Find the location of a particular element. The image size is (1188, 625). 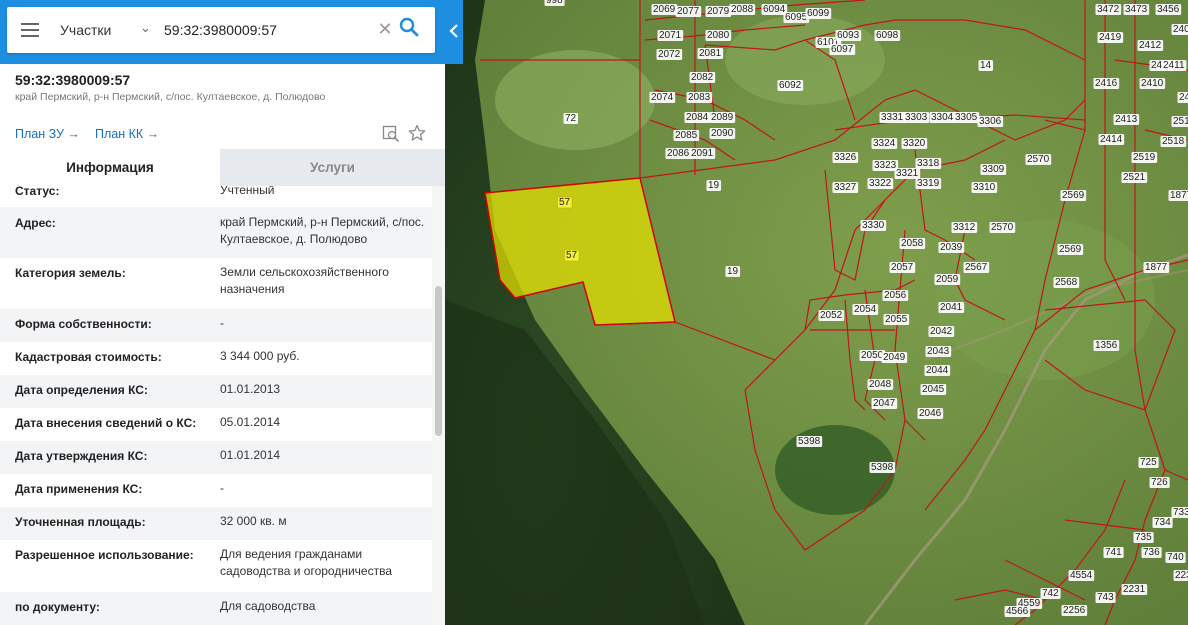

parcel-label: 3473 is located at coordinates (1136, 9).